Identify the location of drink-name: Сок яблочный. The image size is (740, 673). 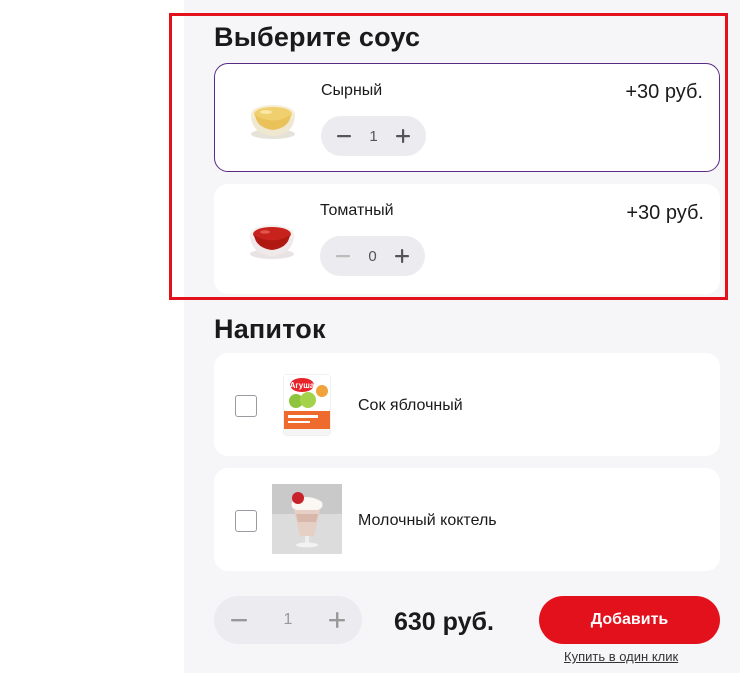
(410, 405).